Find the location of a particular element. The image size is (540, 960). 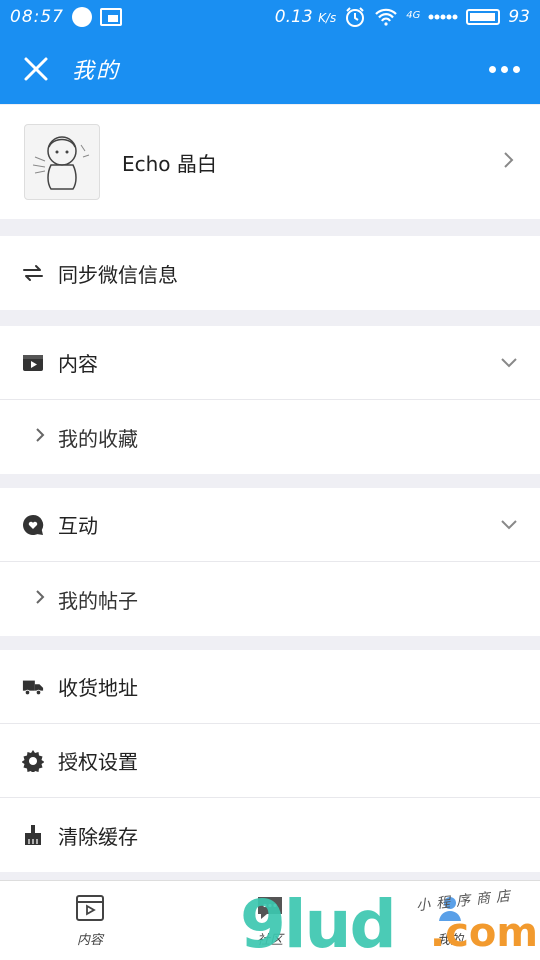

tab-mine: 我的 is located at coordinates (450, 920).